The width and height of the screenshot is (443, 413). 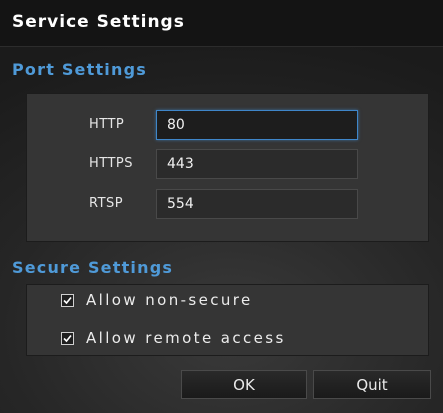 What do you see at coordinates (244, 384) in the screenshot?
I see `ok-button: OK` at bounding box center [244, 384].